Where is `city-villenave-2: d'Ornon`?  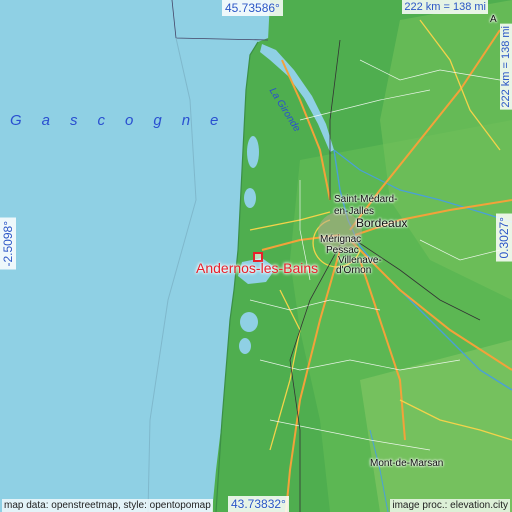 city-villenave-2: d'Ornon is located at coordinates (353, 270).